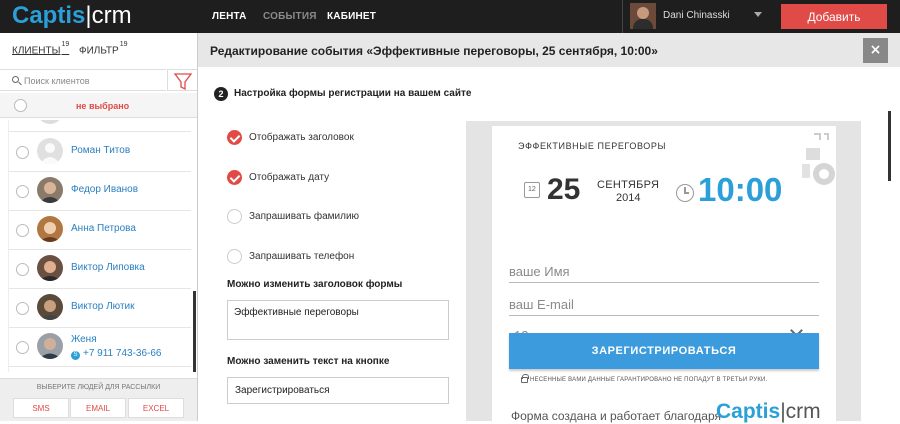  I want to click on form-title-field: Эффективные переговоры, so click(338, 320).